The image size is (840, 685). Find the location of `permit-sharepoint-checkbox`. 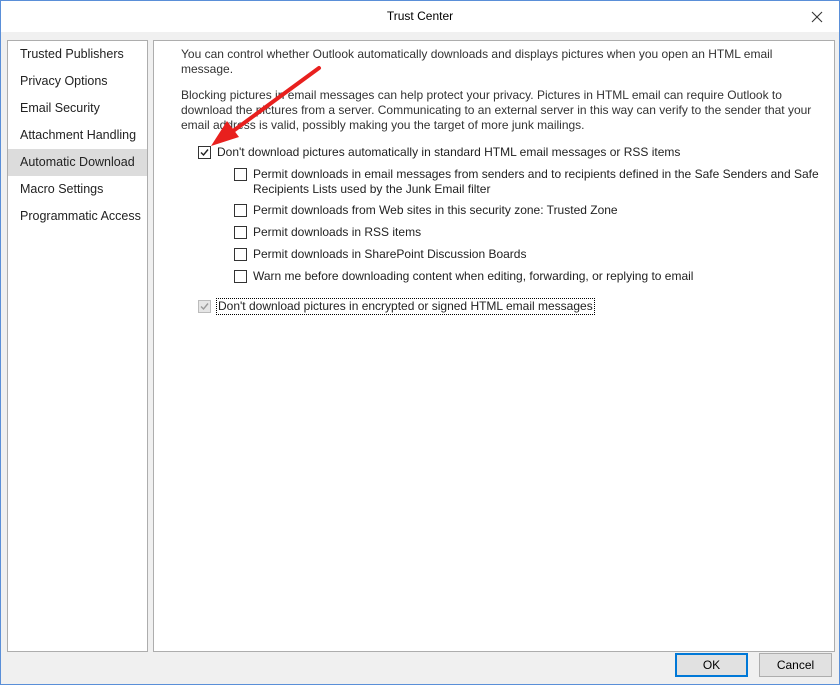

permit-sharepoint-checkbox is located at coordinates (240, 254).